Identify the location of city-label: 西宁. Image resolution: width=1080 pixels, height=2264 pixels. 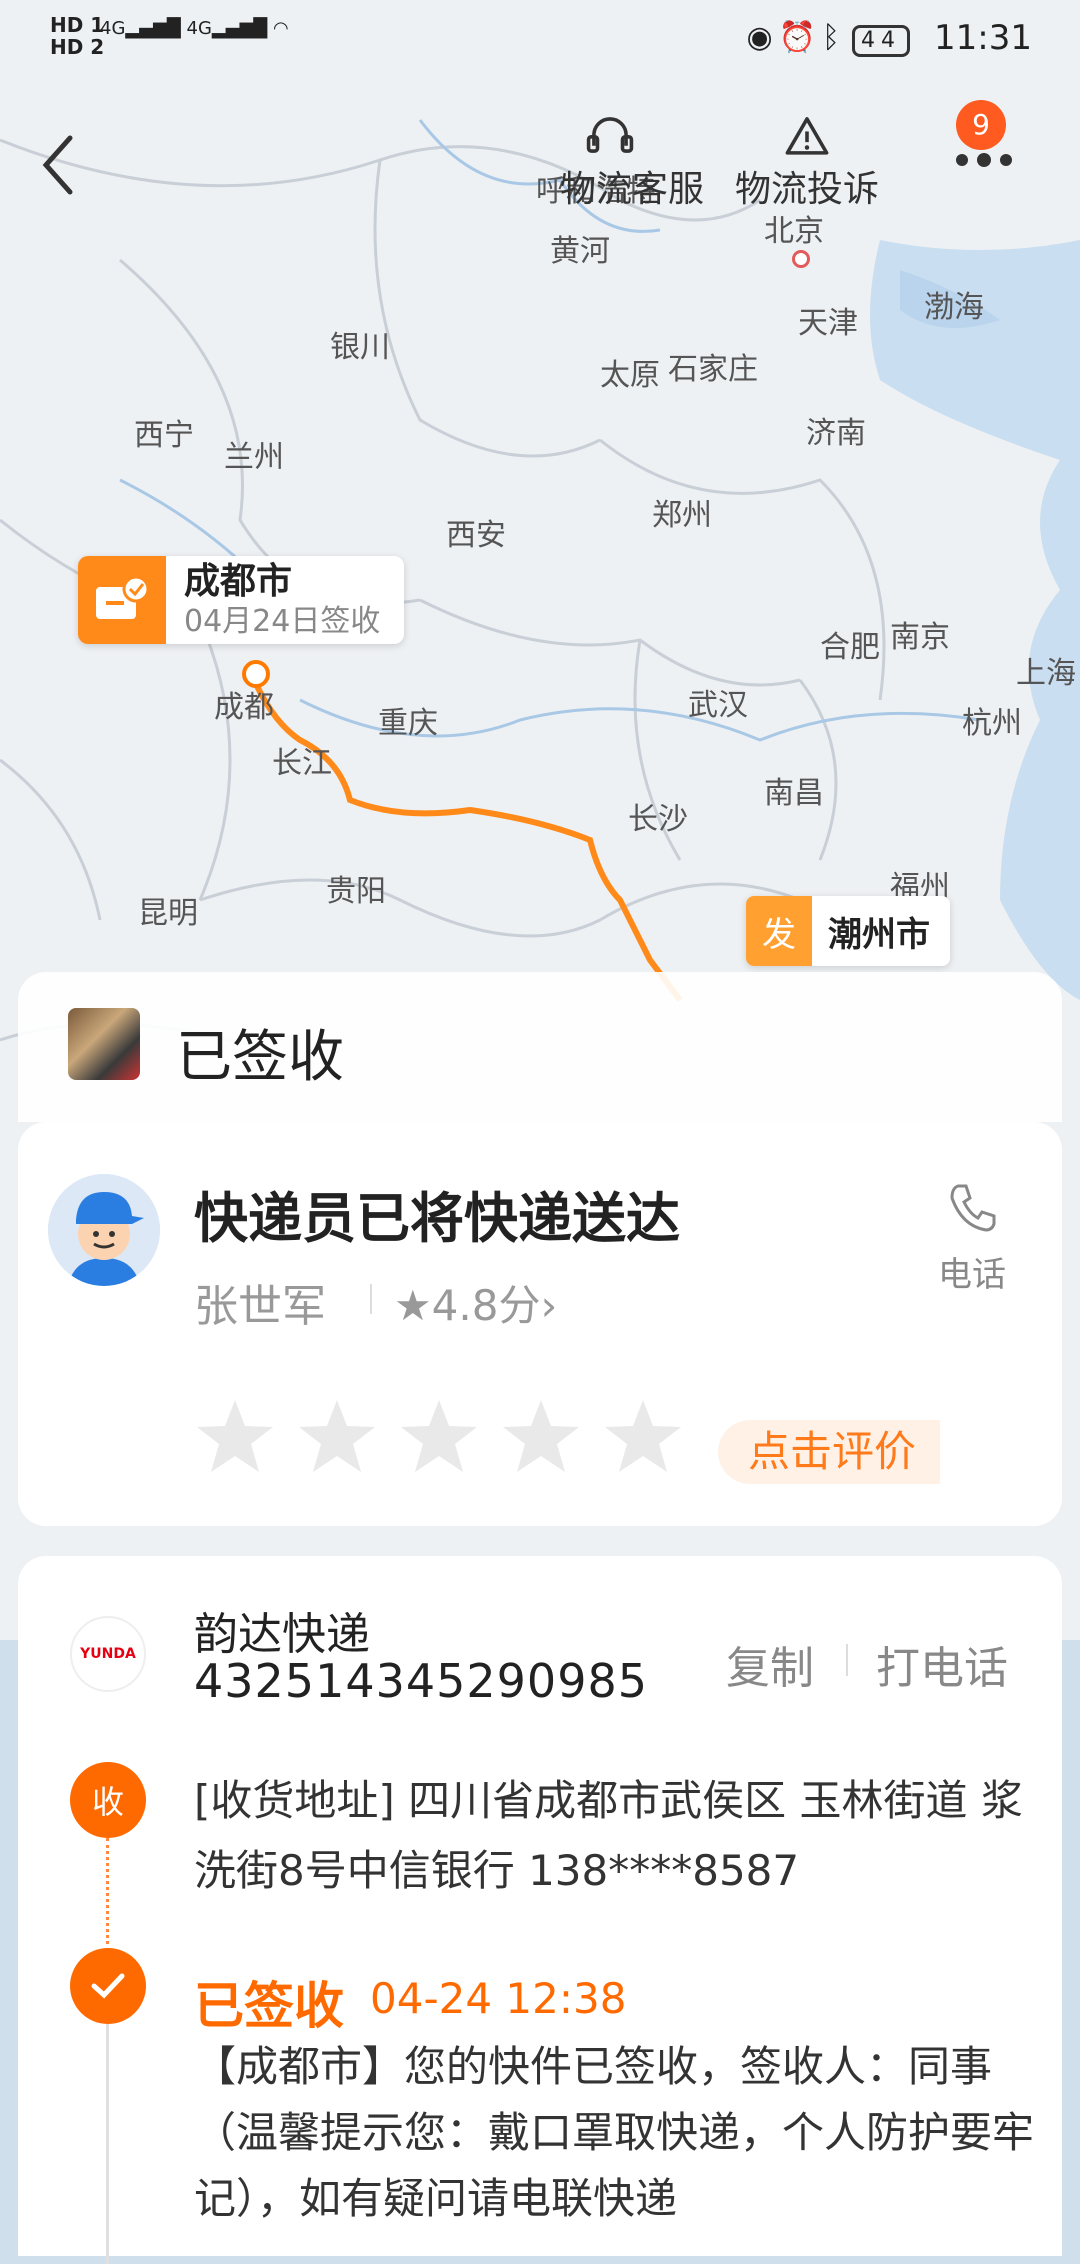
(164, 435).